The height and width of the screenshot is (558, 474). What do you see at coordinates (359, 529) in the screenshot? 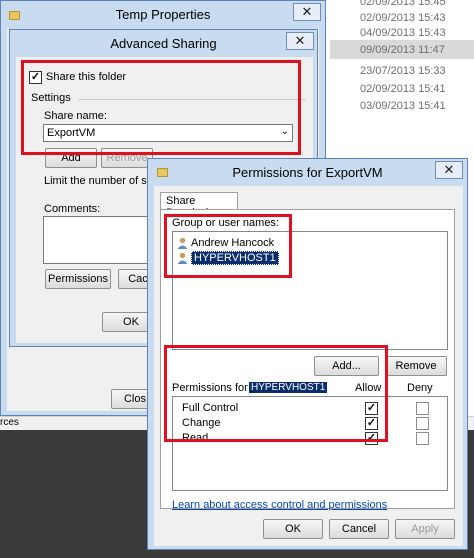
I see `cancel-button: Cancel` at bounding box center [359, 529].